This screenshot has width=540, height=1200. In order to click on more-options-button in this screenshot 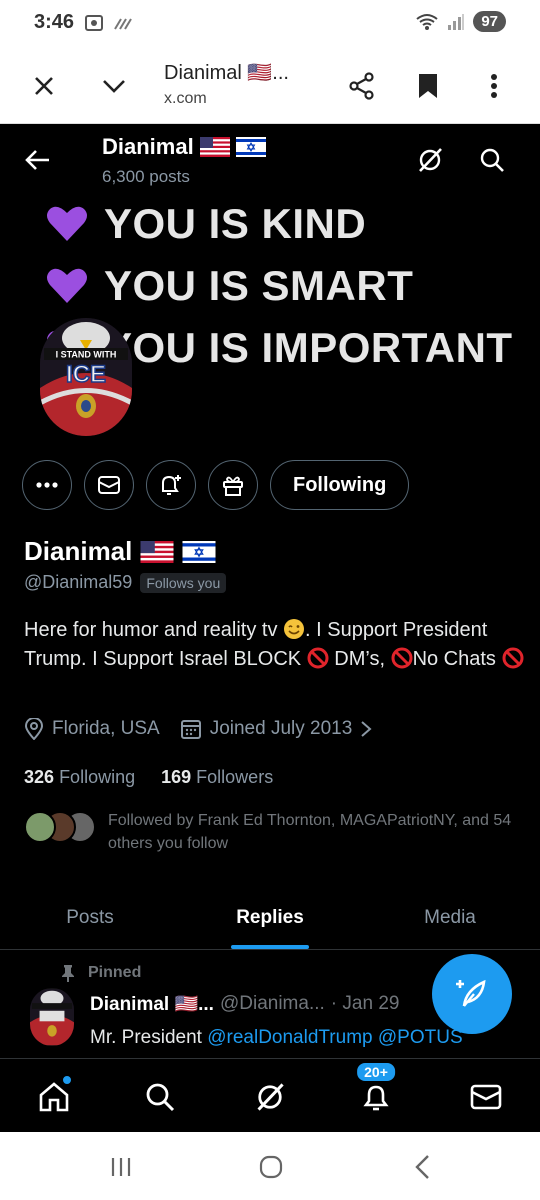, I will do `click(494, 86)`.